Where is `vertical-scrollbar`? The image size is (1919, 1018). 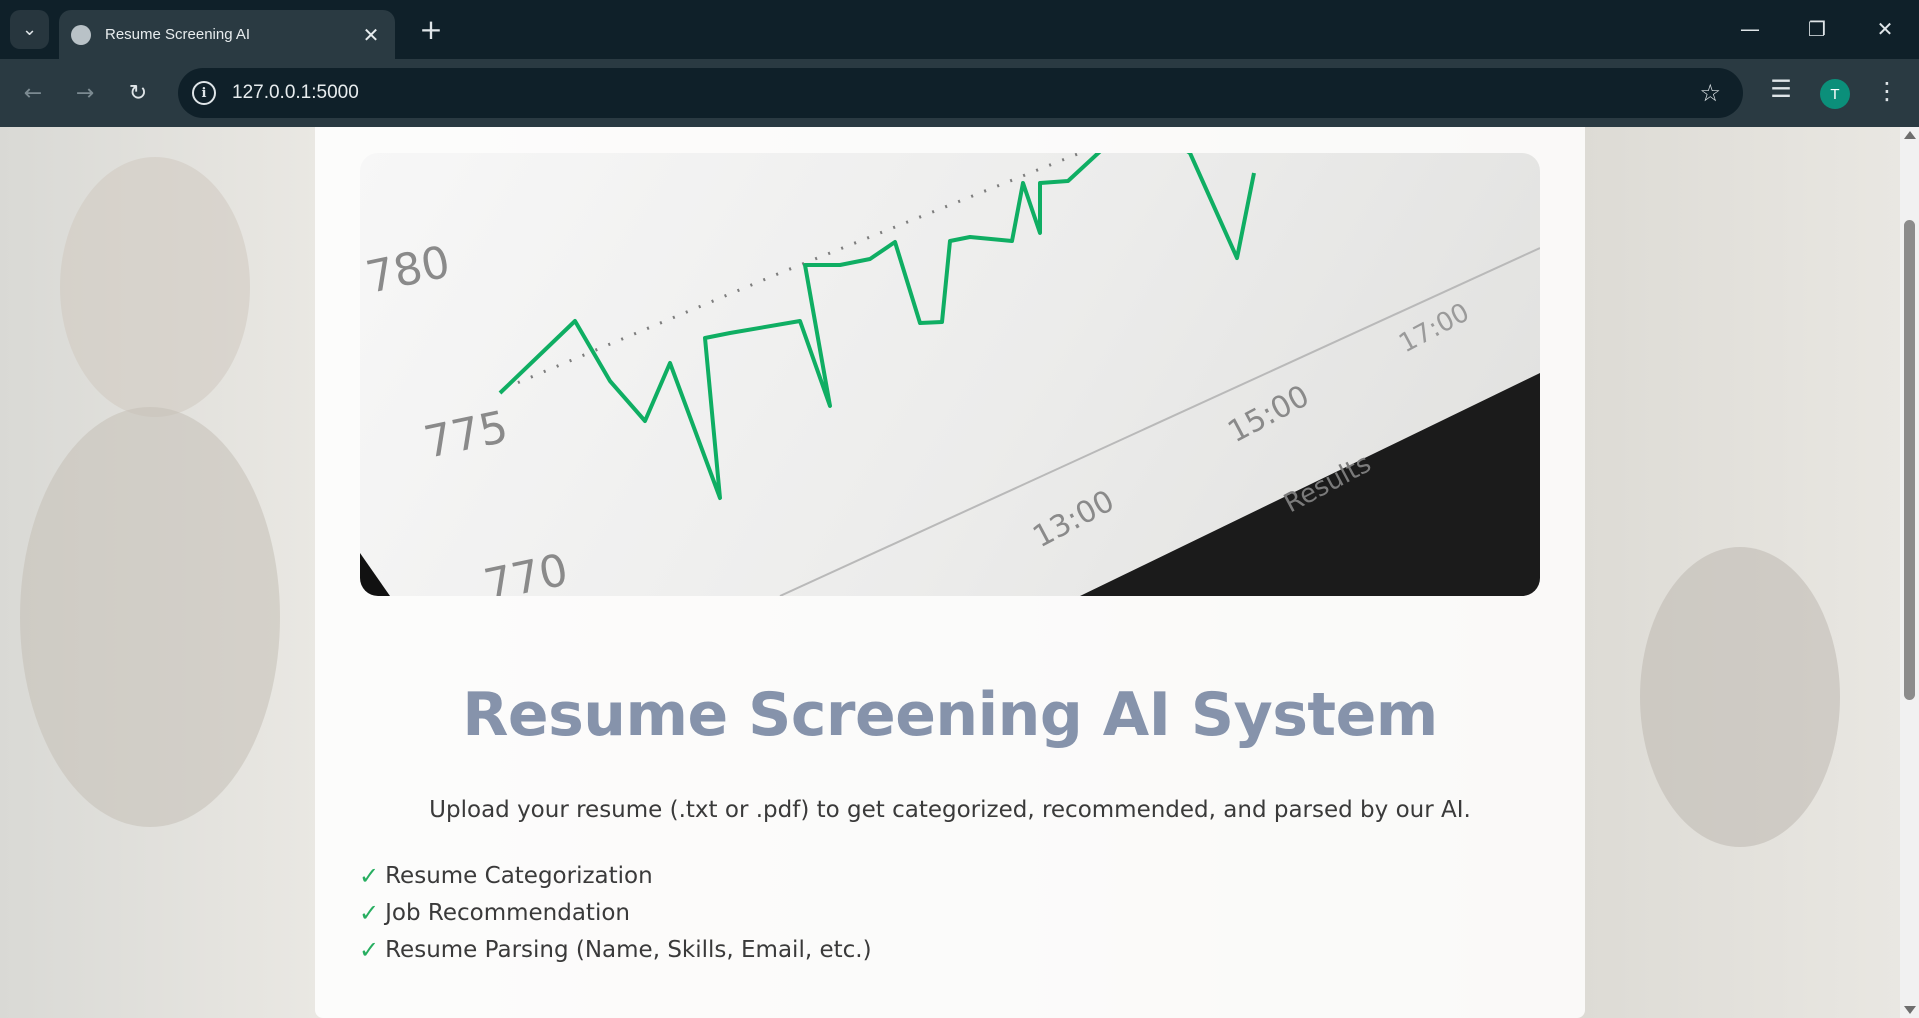 vertical-scrollbar is located at coordinates (1909, 572).